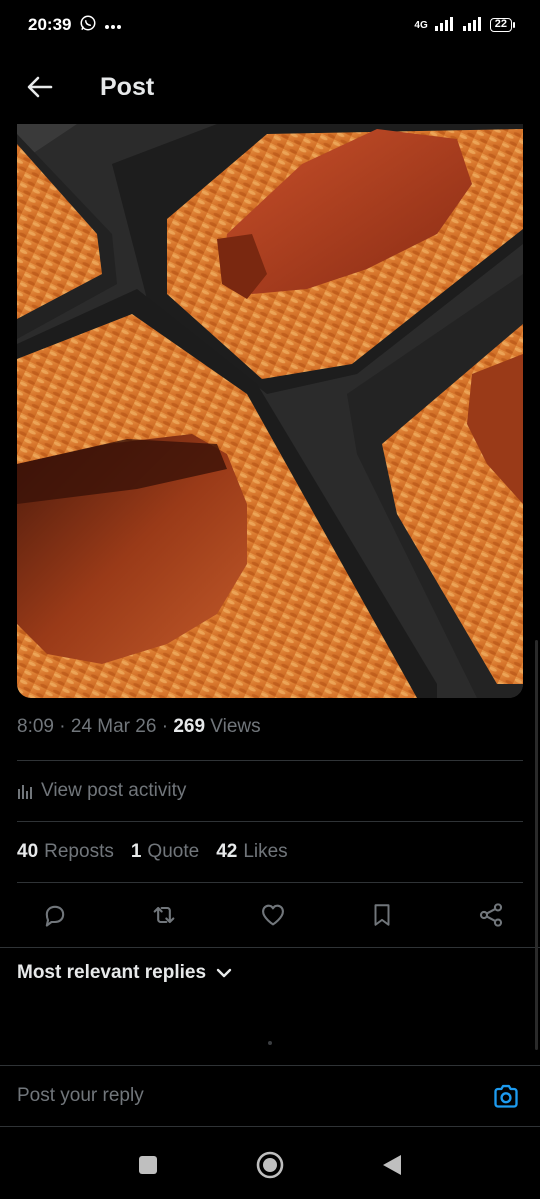 The image size is (540, 1199). What do you see at coordinates (113, 726) in the screenshot?
I see `post-date: 24 Mar 26` at bounding box center [113, 726].